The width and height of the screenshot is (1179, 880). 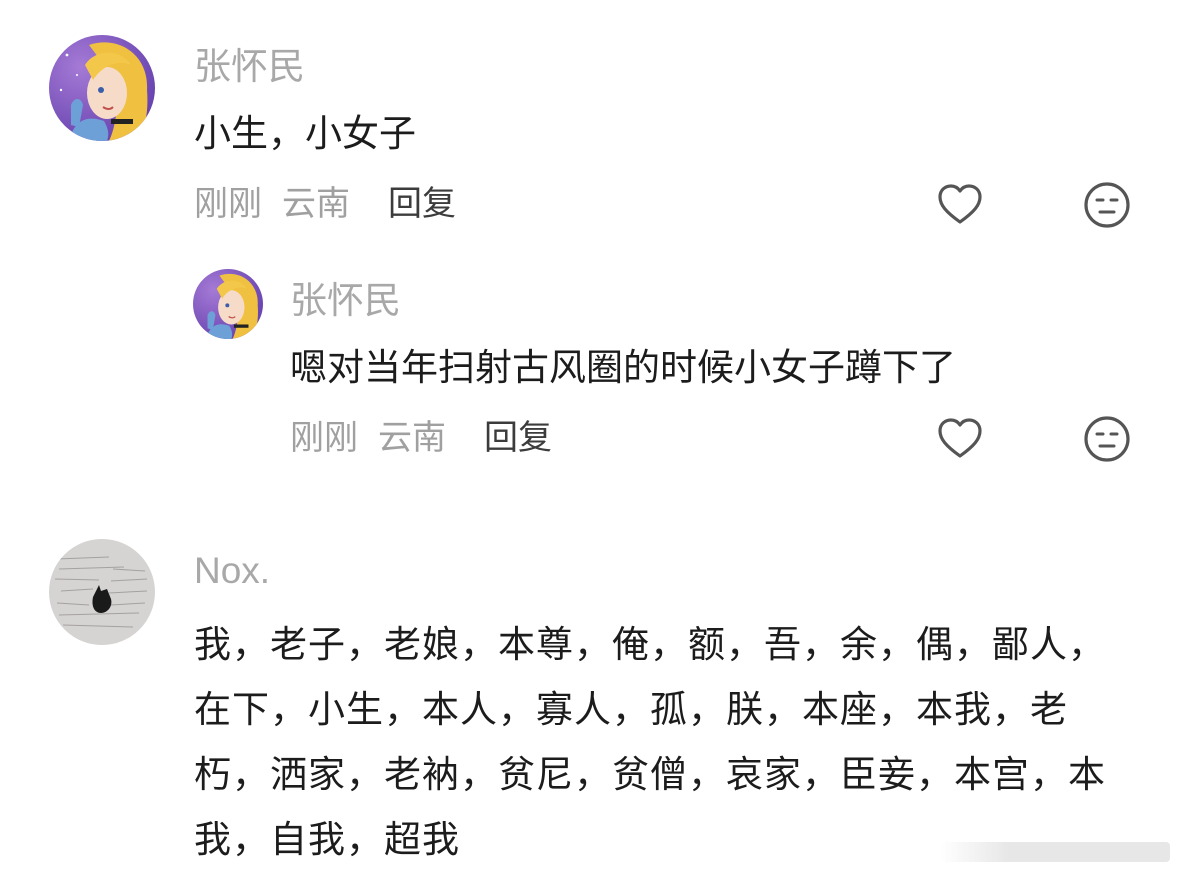 What do you see at coordinates (1055, 852) in the screenshot?
I see `watermark` at bounding box center [1055, 852].